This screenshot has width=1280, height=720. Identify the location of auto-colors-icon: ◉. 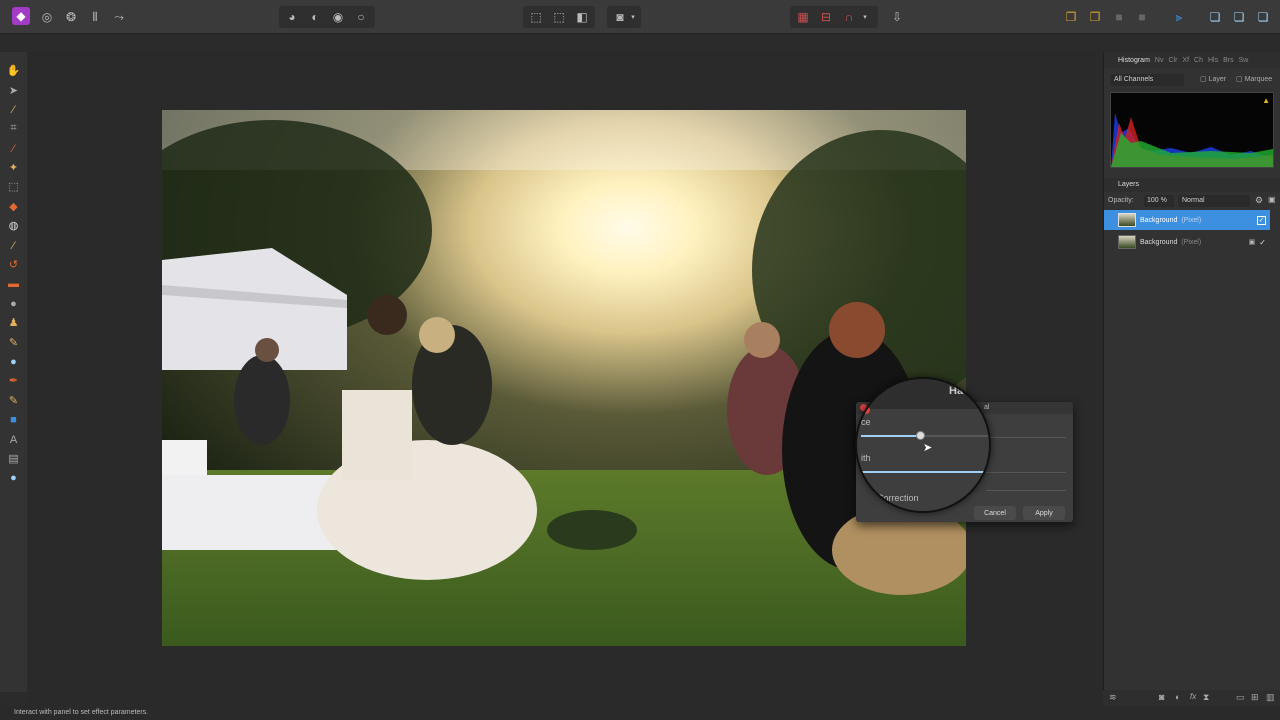
(338, 17).